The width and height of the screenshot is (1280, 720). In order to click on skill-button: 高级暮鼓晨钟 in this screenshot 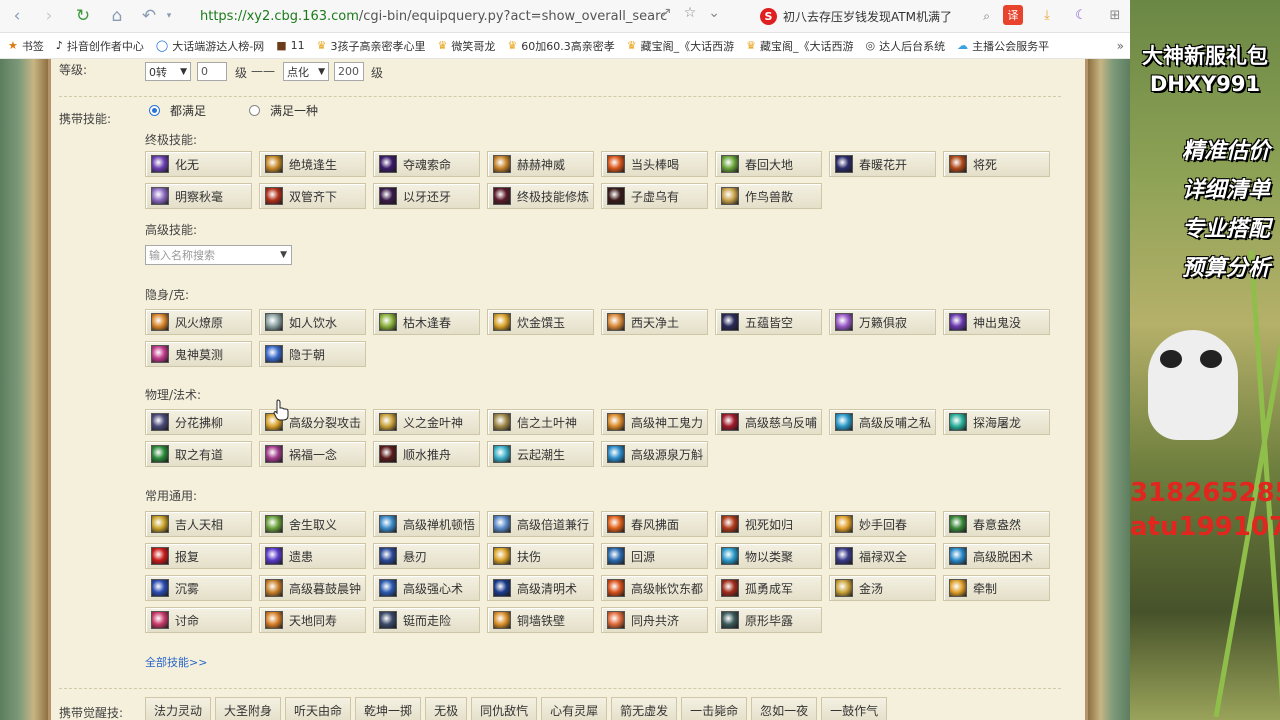, I will do `click(312, 588)`.